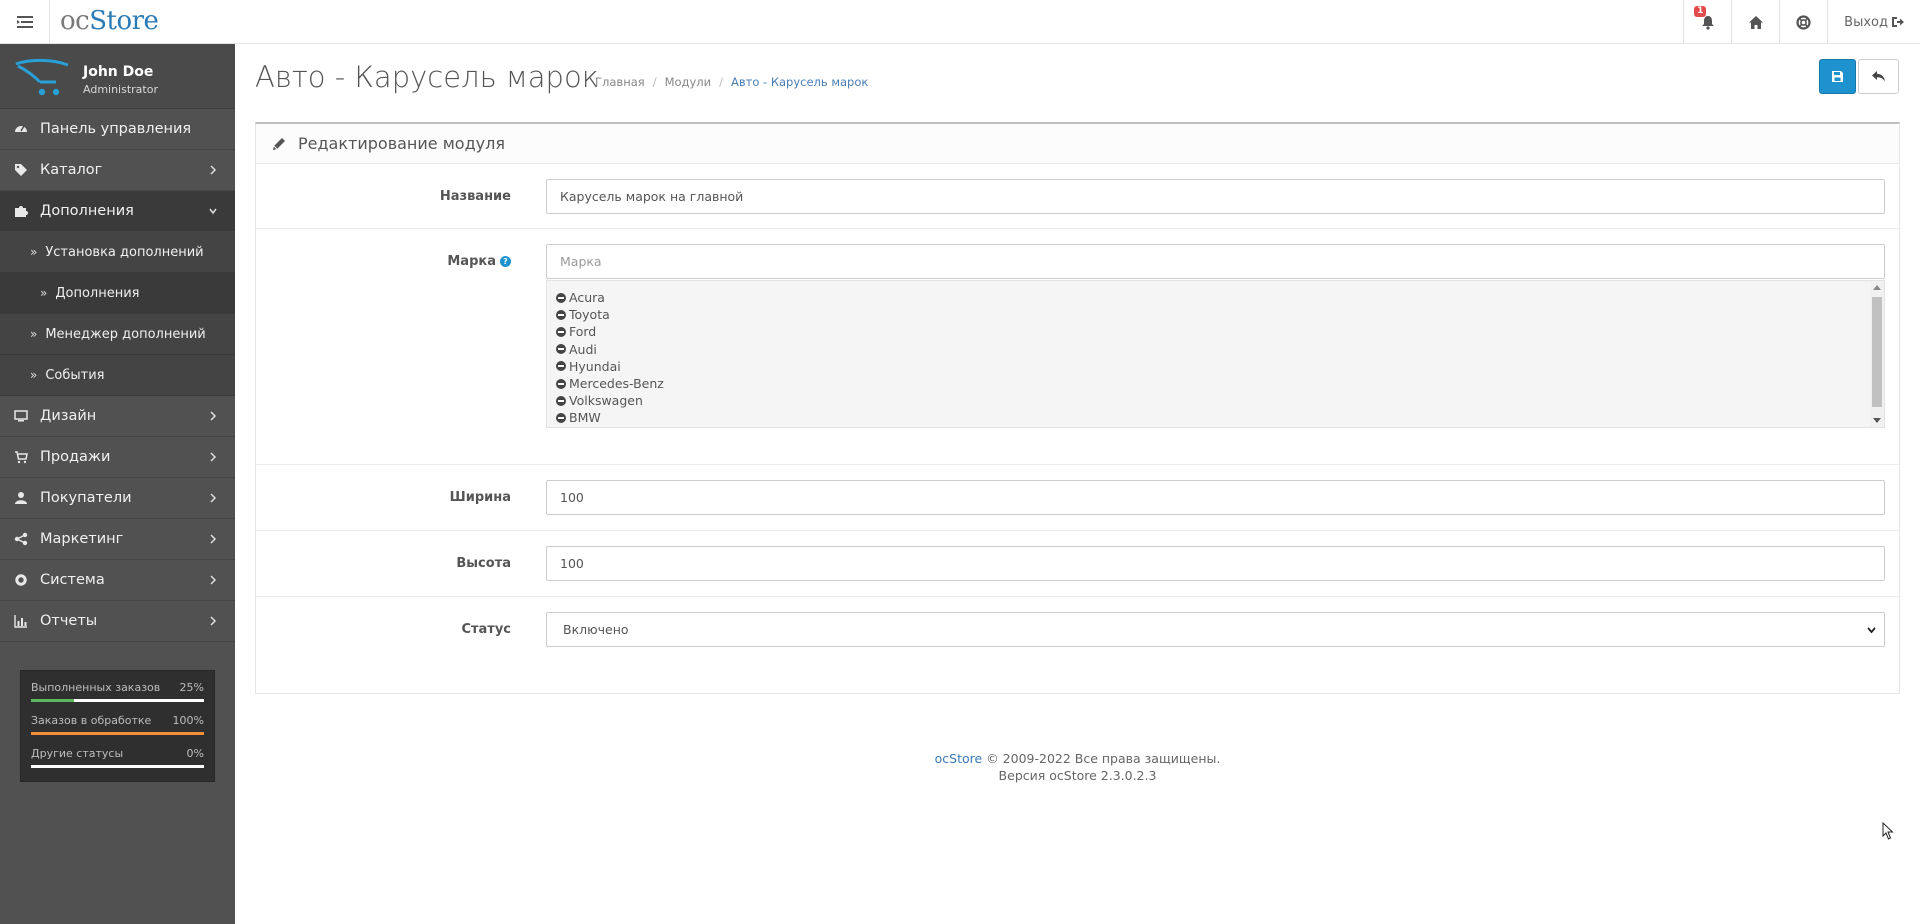 This screenshot has height=924, width=1920. Describe the element at coordinates (96, 687) in the screenshot. I see `stat-label: Выполненных заказов` at that location.